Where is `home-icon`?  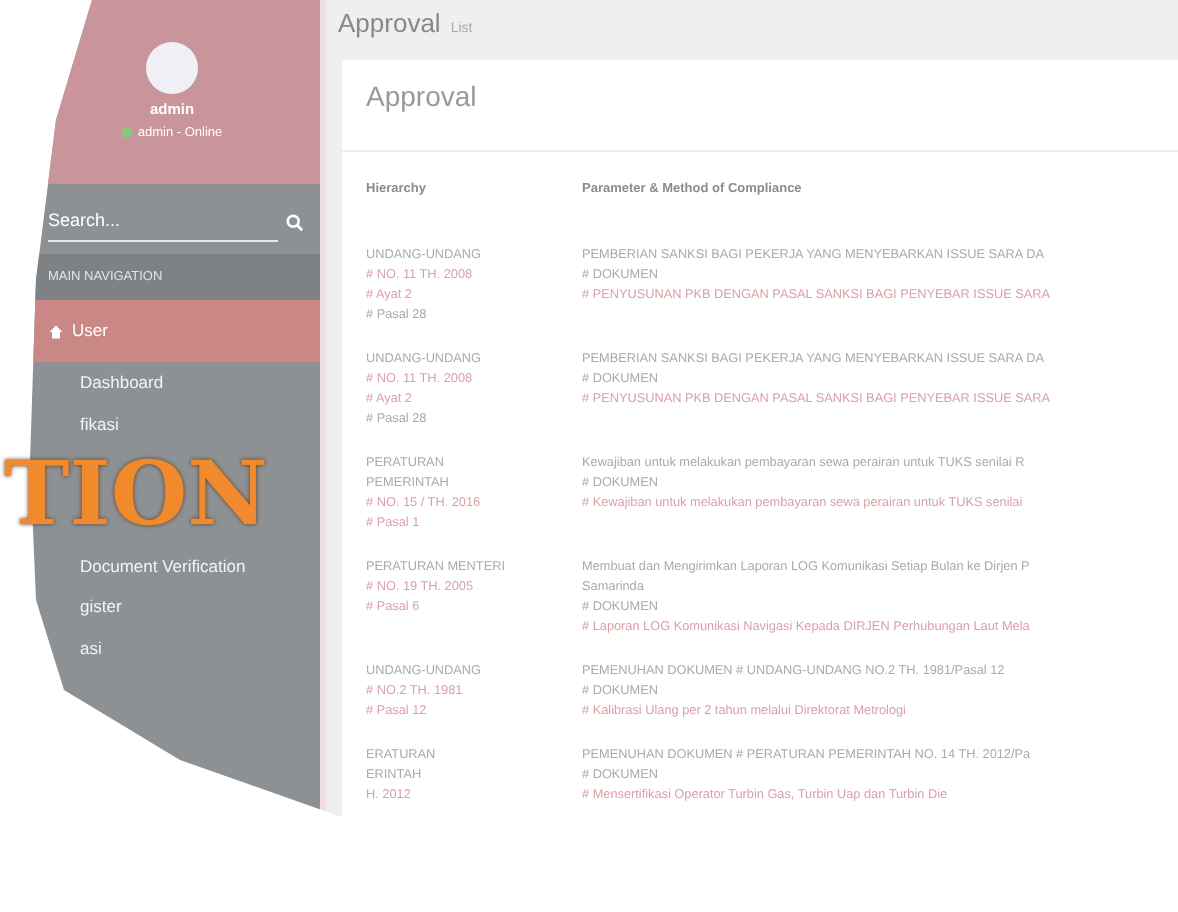 home-icon is located at coordinates (56, 331).